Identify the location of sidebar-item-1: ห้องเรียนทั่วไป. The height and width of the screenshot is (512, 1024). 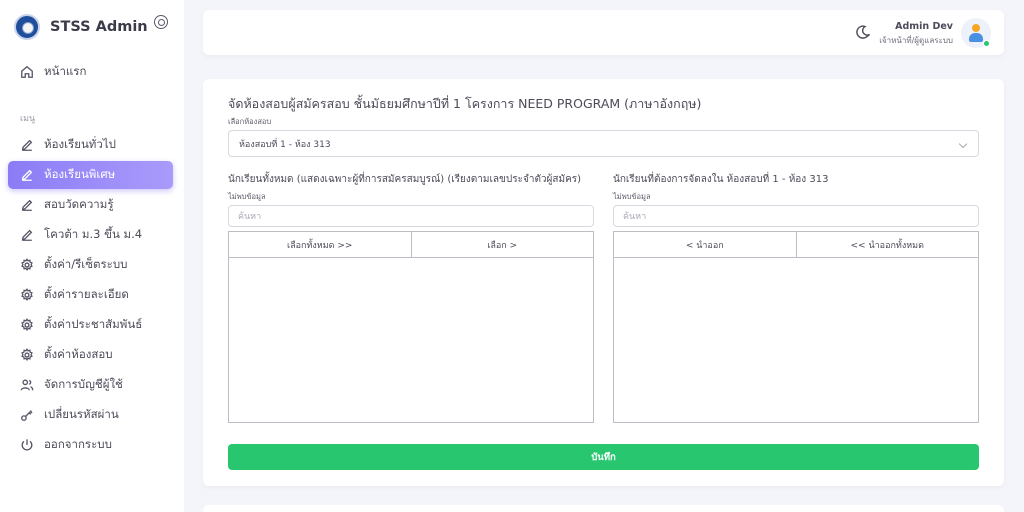
(90, 145).